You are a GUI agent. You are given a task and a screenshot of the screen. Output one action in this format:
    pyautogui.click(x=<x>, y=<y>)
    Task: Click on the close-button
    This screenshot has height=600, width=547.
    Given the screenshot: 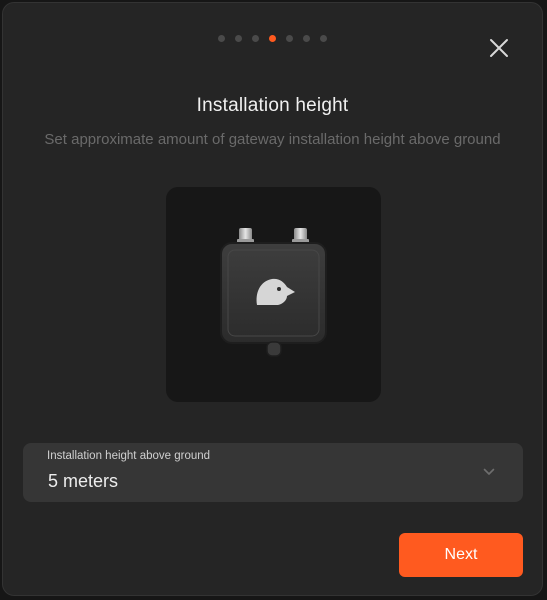 What is the action you would take?
    pyautogui.click(x=499, y=48)
    